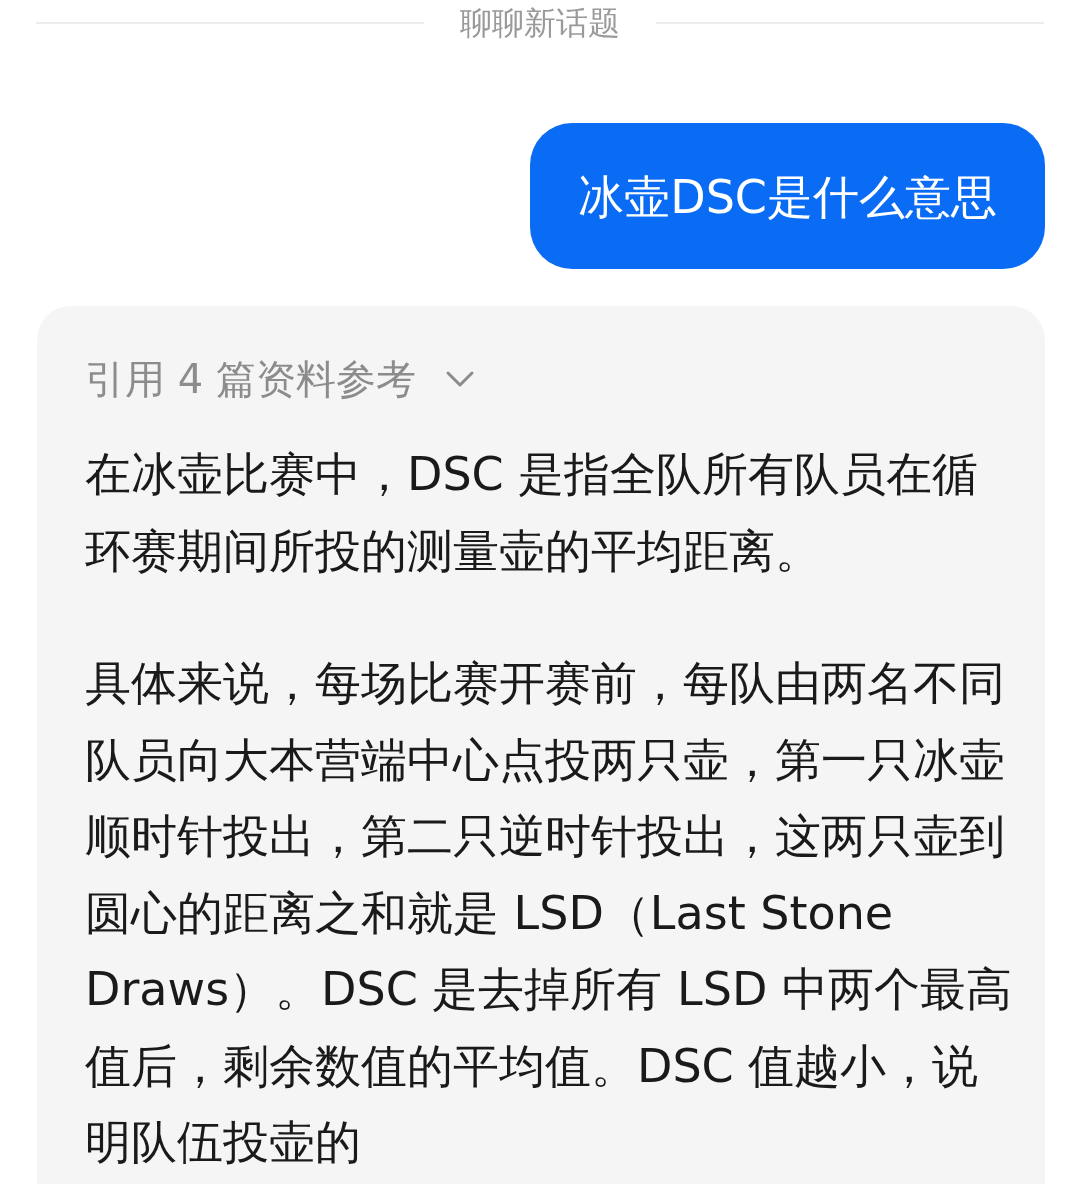  What do you see at coordinates (540, 23) in the screenshot?
I see `new-topic-divider-label: 聊聊新话题` at bounding box center [540, 23].